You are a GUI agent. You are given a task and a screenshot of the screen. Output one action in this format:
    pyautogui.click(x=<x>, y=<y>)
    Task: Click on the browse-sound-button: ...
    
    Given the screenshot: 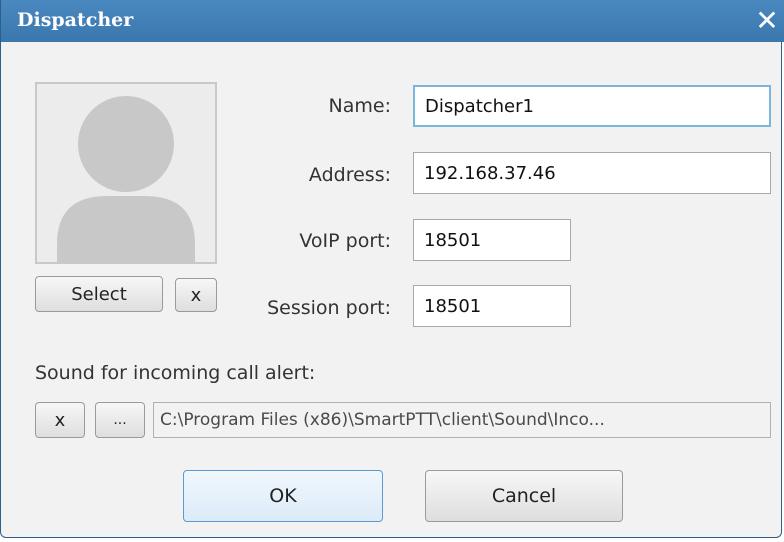 What is the action you would take?
    pyautogui.click(x=120, y=420)
    